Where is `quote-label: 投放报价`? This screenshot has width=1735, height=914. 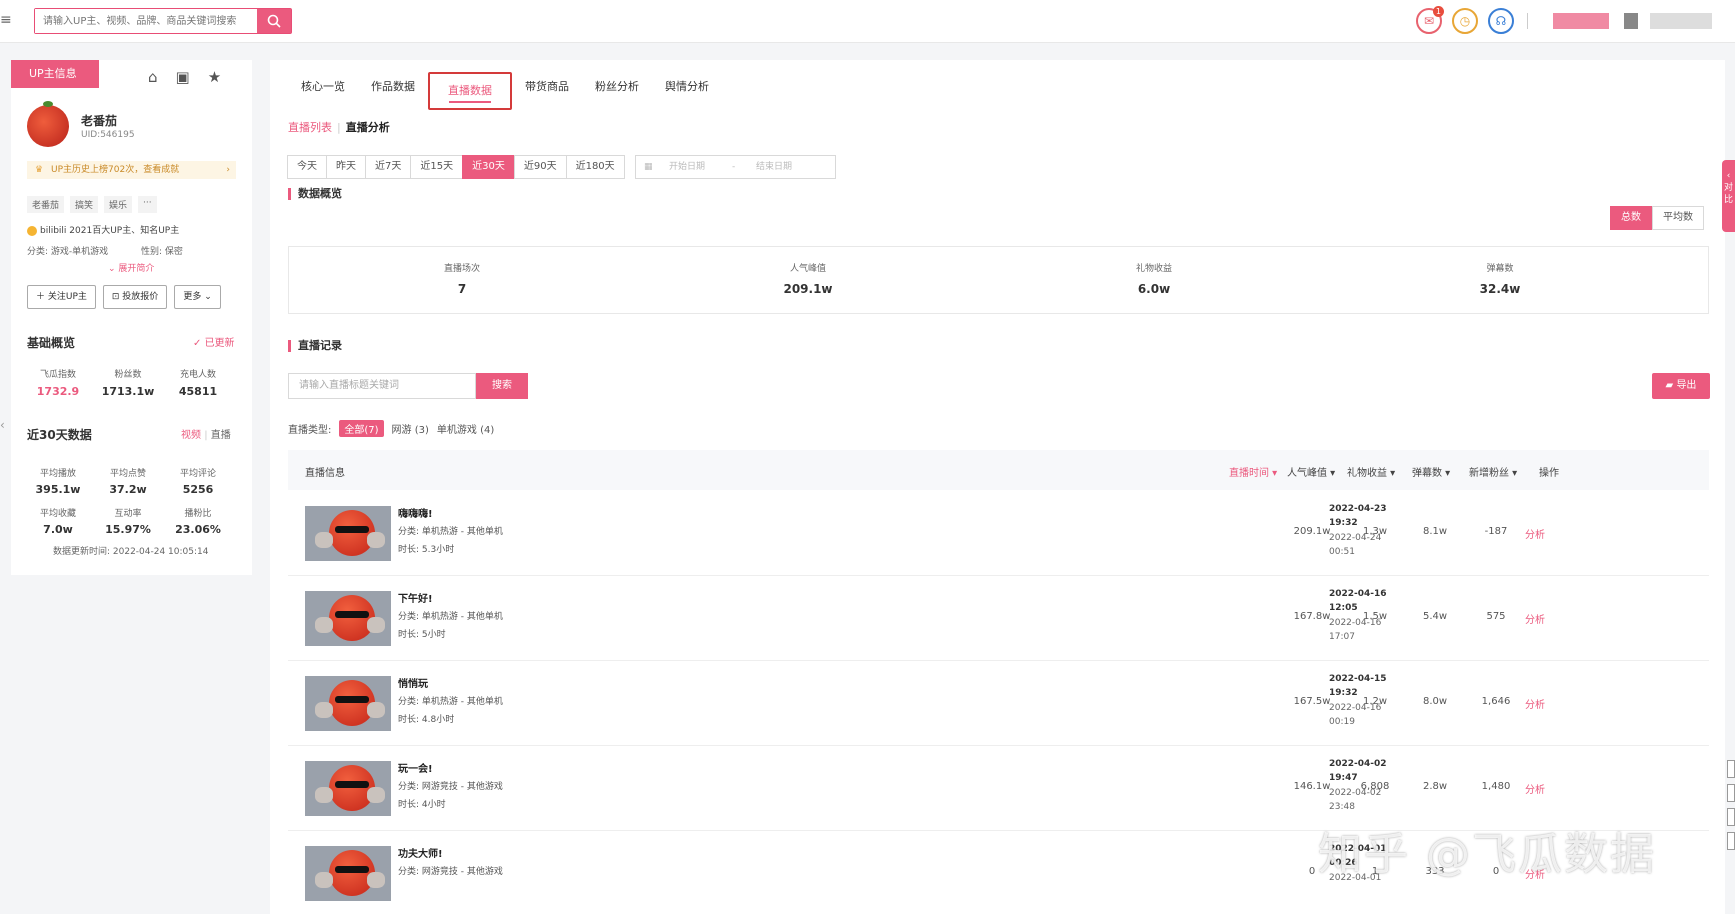
quote-label: 投放报价 is located at coordinates (140, 297).